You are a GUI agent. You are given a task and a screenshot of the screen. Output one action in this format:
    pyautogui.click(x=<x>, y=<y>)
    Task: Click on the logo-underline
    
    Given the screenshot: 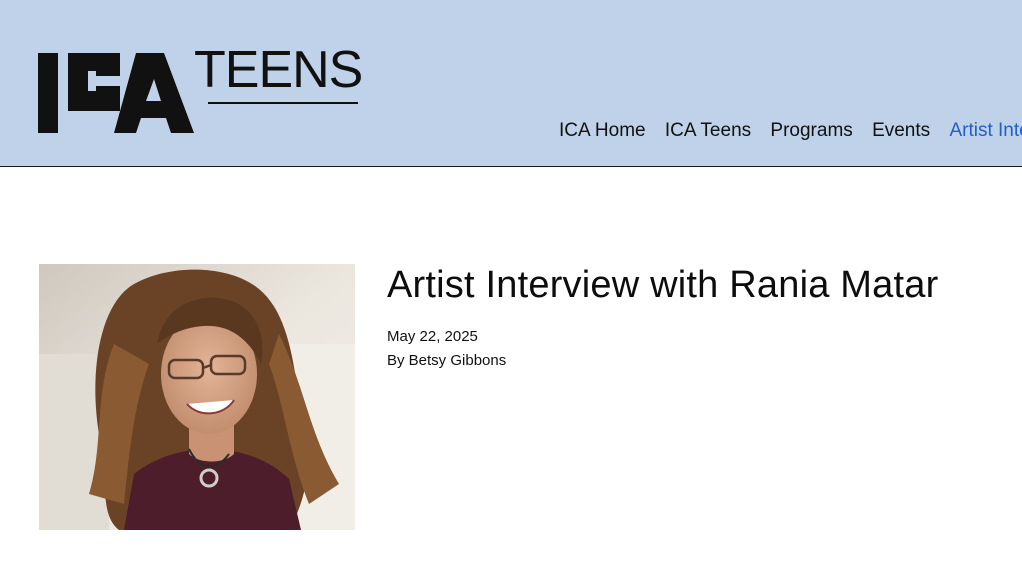 What is the action you would take?
    pyautogui.click(x=283, y=103)
    